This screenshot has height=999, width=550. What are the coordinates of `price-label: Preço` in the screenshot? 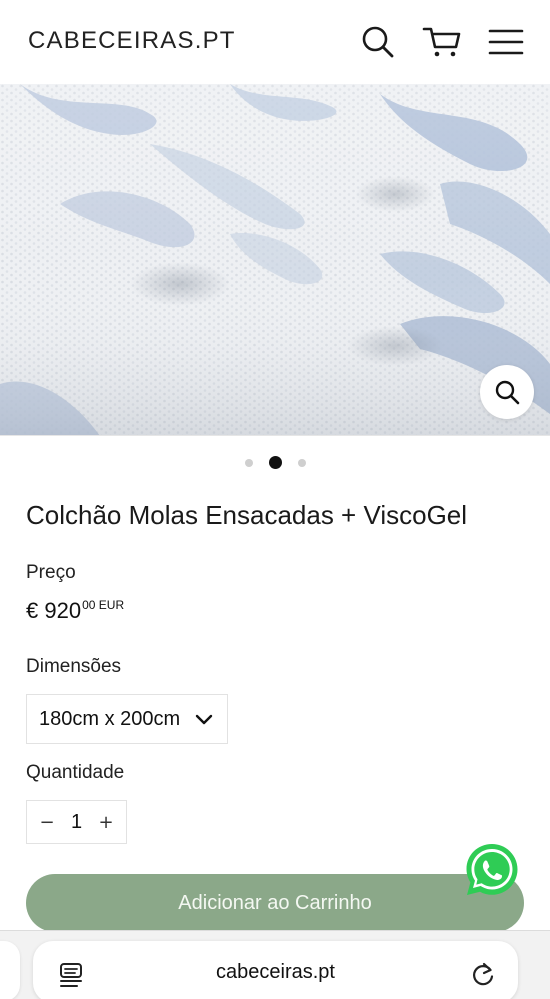 It's located at (51, 572).